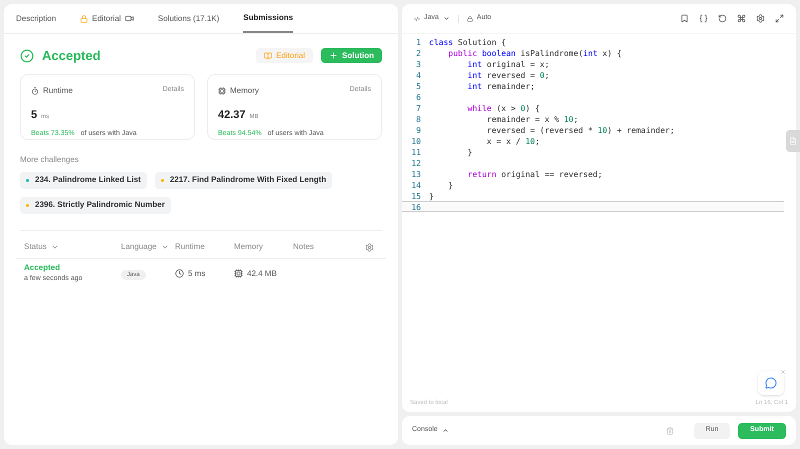 Image resolution: width=800 pixels, height=449 pixels. What do you see at coordinates (36, 18) in the screenshot?
I see `tab: Description` at bounding box center [36, 18].